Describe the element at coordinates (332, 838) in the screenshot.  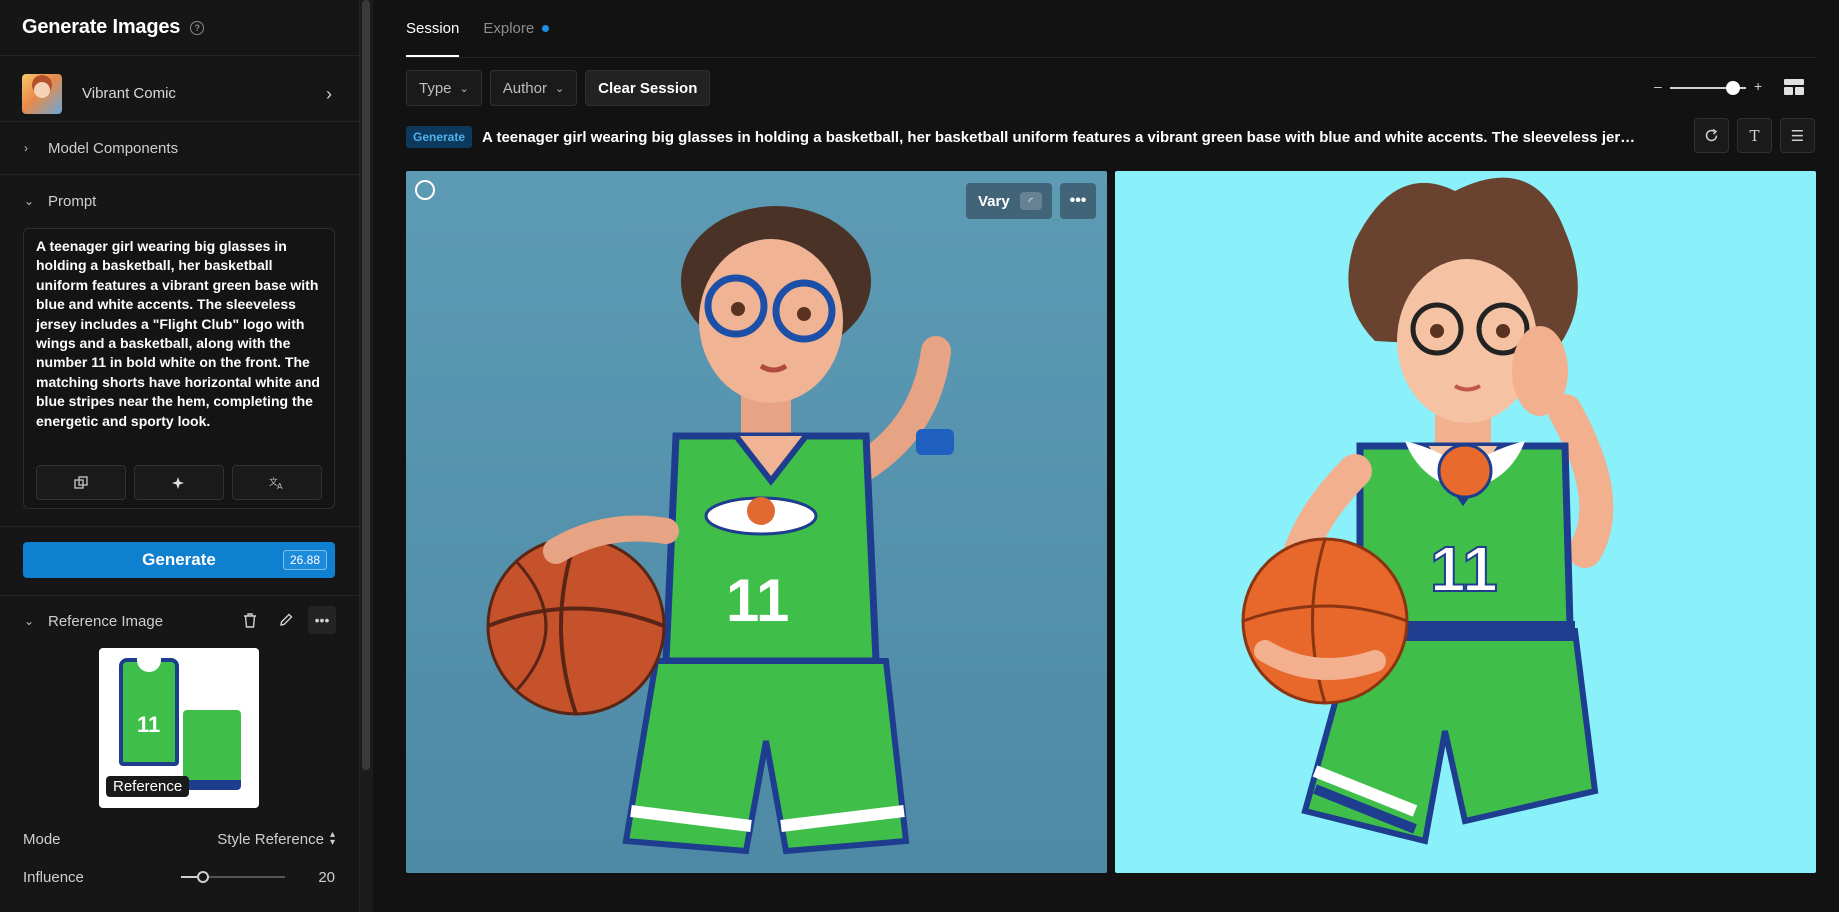
I see `updown-chevron-icon: ▴ ▾` at that location.